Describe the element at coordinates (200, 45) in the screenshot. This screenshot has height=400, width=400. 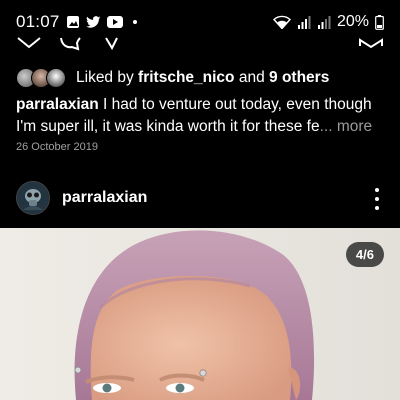
I see `post-action-bar` at that location.